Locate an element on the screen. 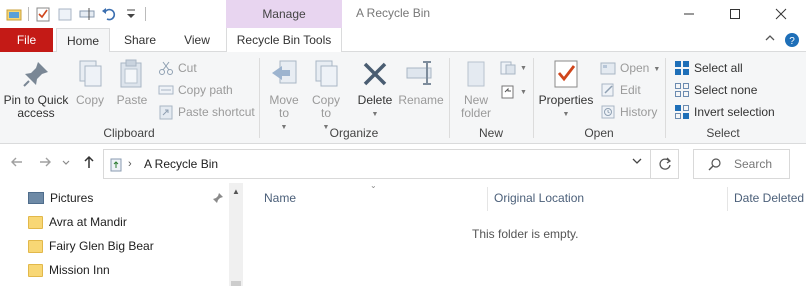  scrollbar-thumb is located at coordinates (236, 283).